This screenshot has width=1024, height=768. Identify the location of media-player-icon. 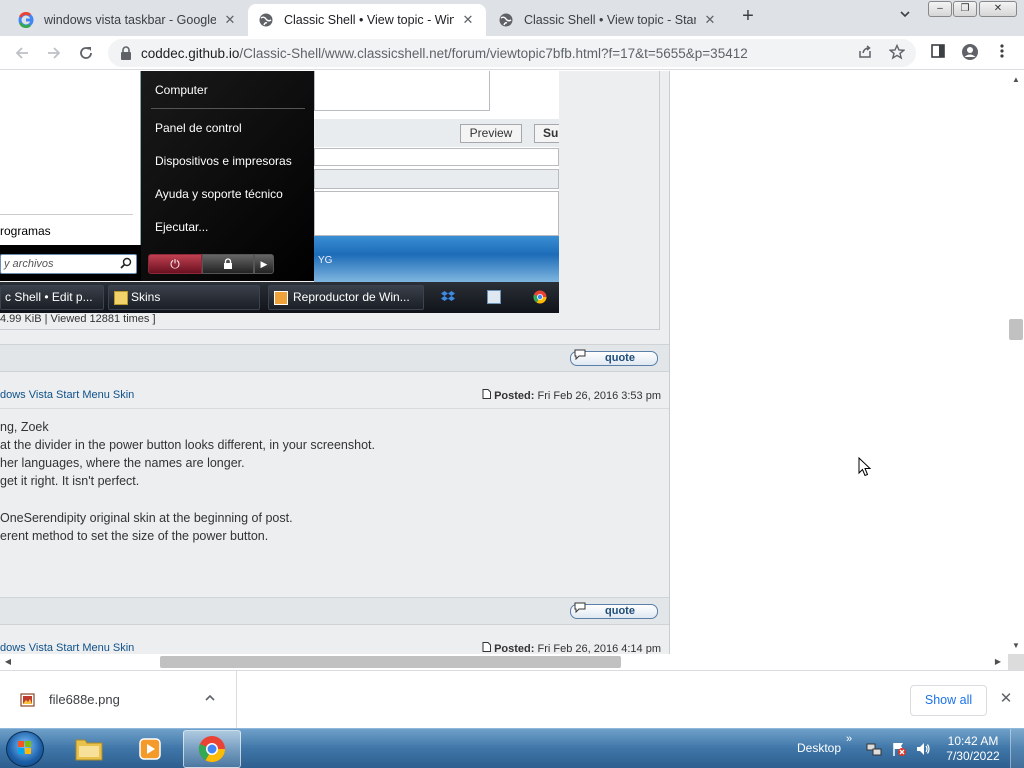
(281, 298).